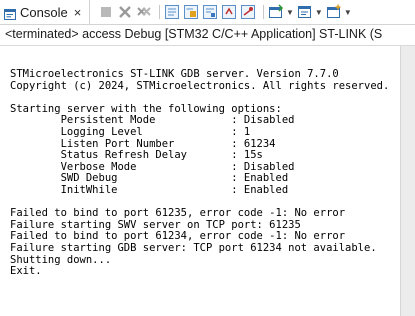 This screenshot has height=316, width=415. Describe the element at coordinates (106, 12) in the screenshot. I see `terminate-icon` at that location.